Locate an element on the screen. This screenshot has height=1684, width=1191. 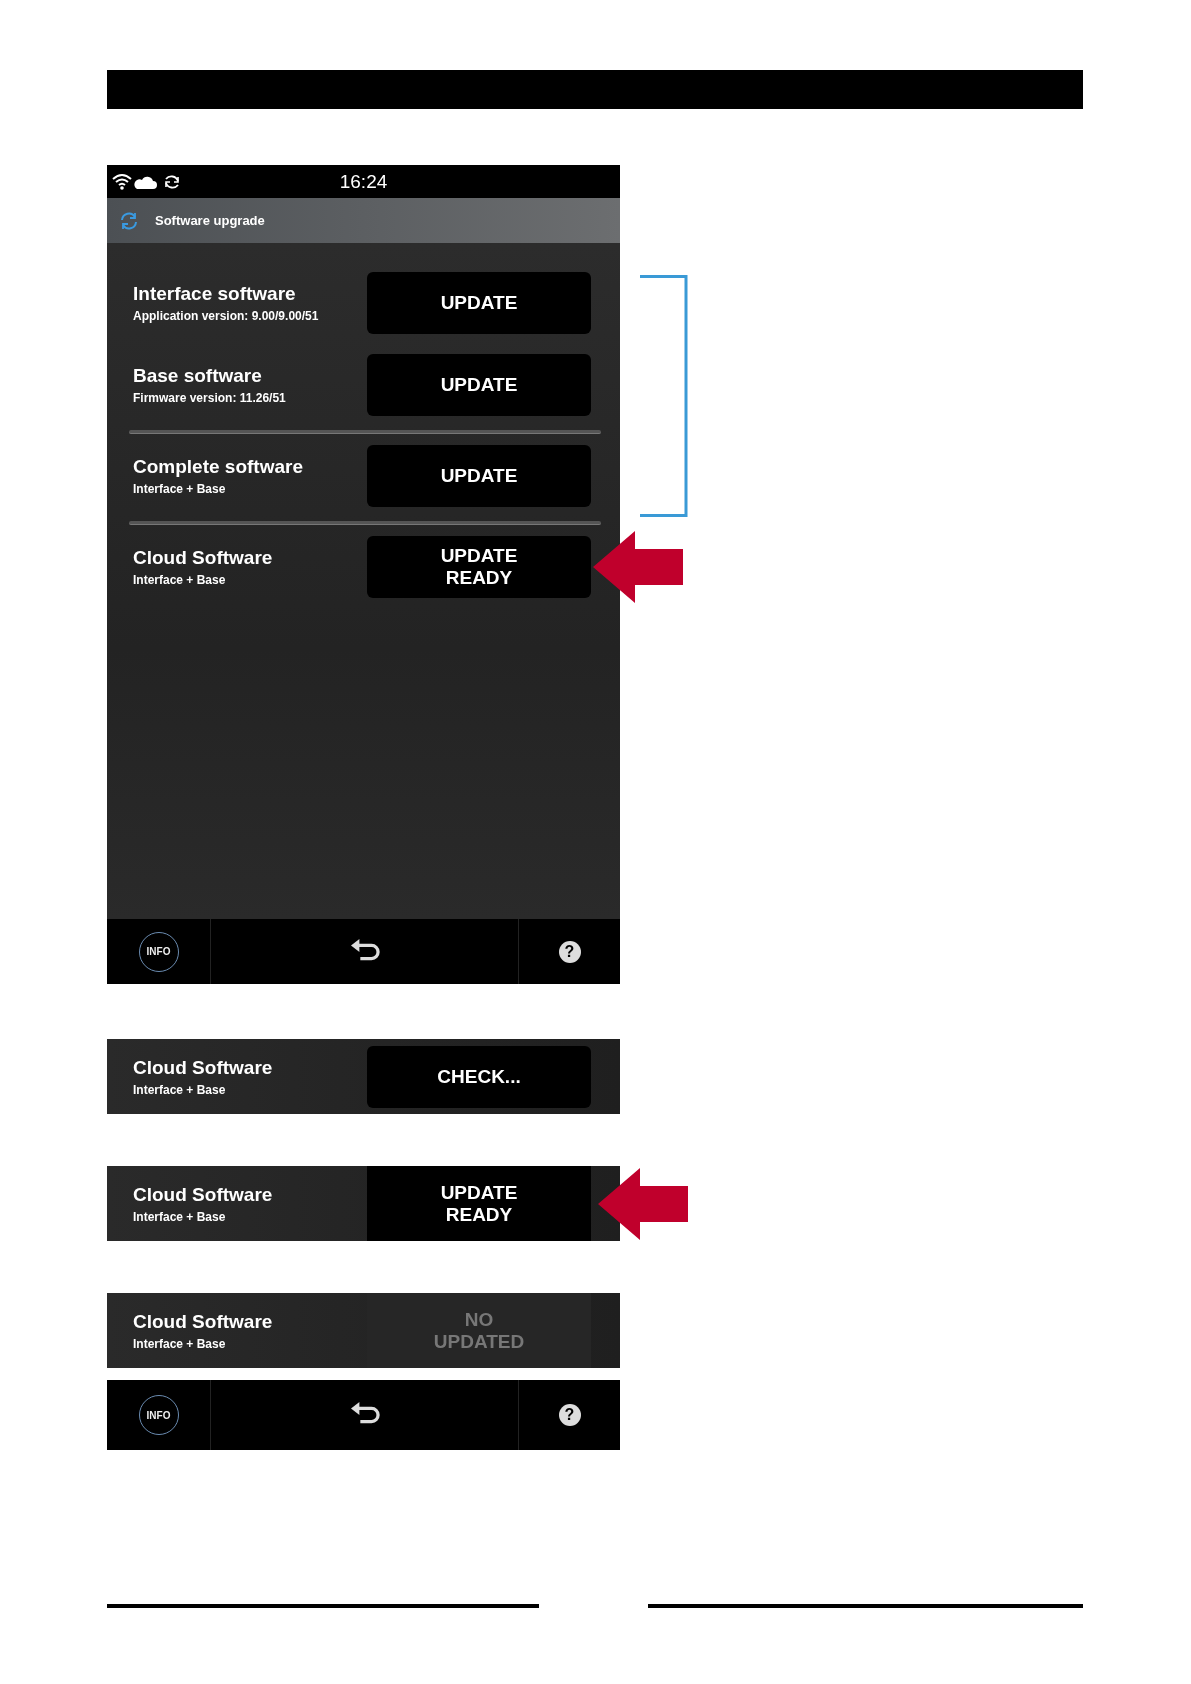
sync-icon is located at coordinates (129, 220).